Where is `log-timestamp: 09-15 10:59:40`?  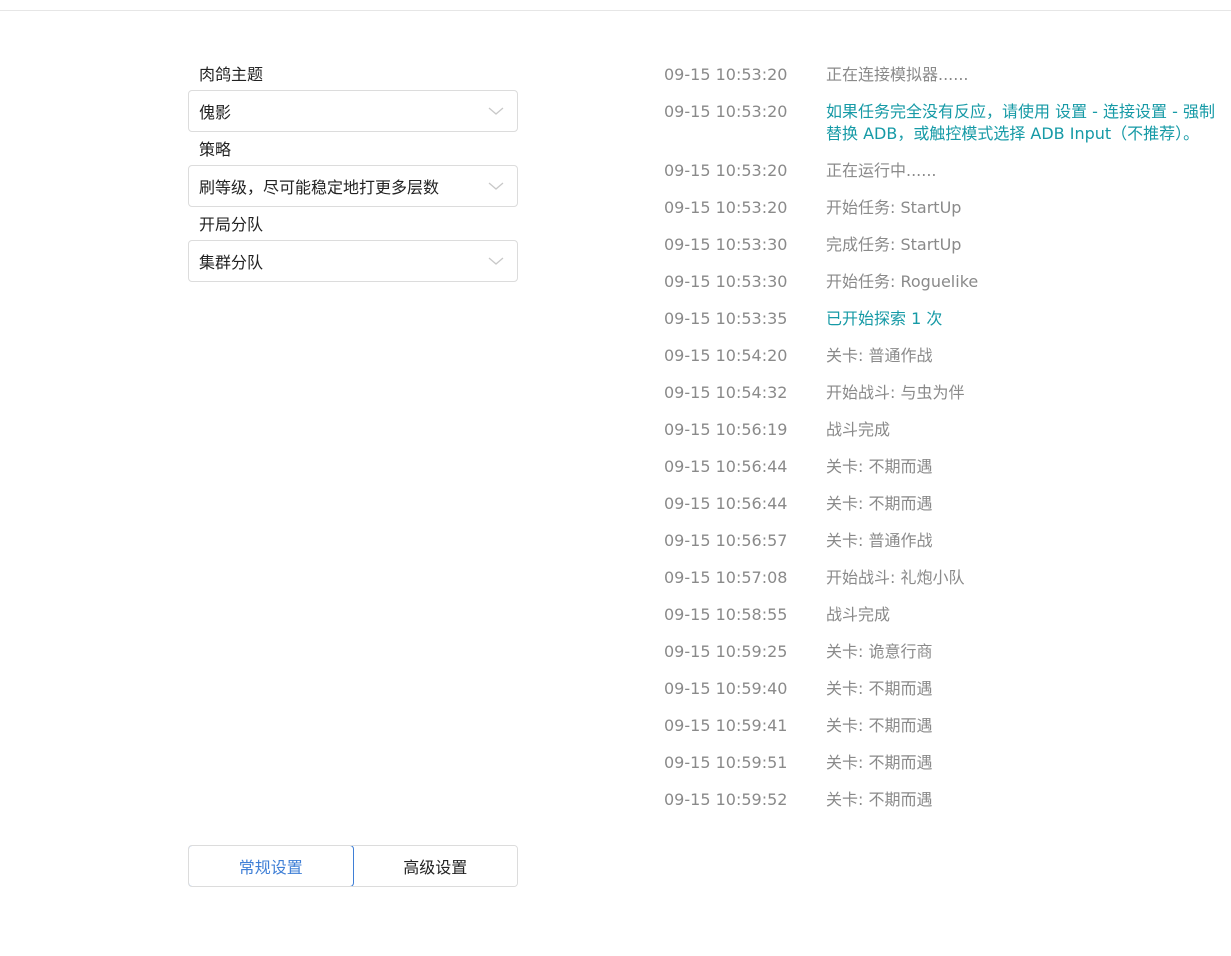
log-timestamp: 09-15 10:59:40 is located at coordinates (726, 688).